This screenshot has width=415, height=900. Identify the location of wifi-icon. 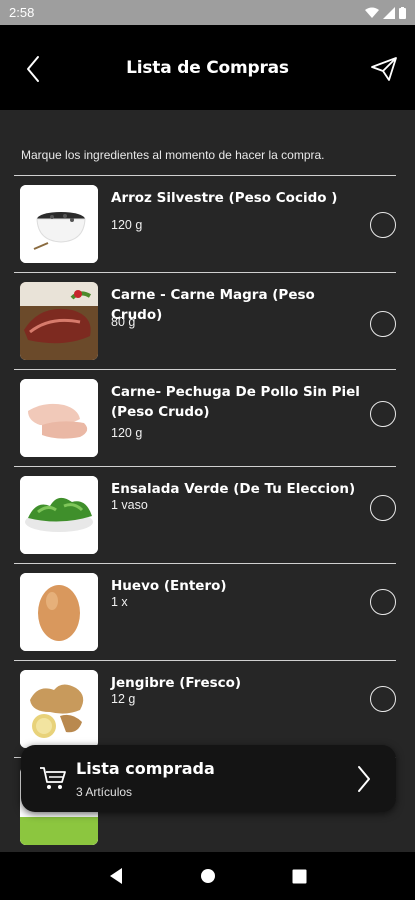
(372, 12).